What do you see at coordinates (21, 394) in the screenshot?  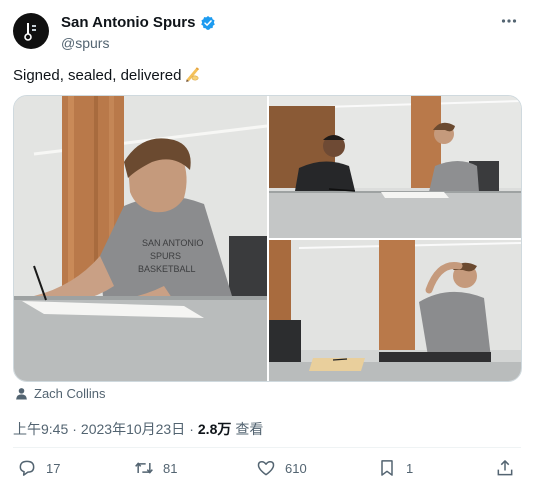 I see `person-icon` at bounding box center [21, 394].